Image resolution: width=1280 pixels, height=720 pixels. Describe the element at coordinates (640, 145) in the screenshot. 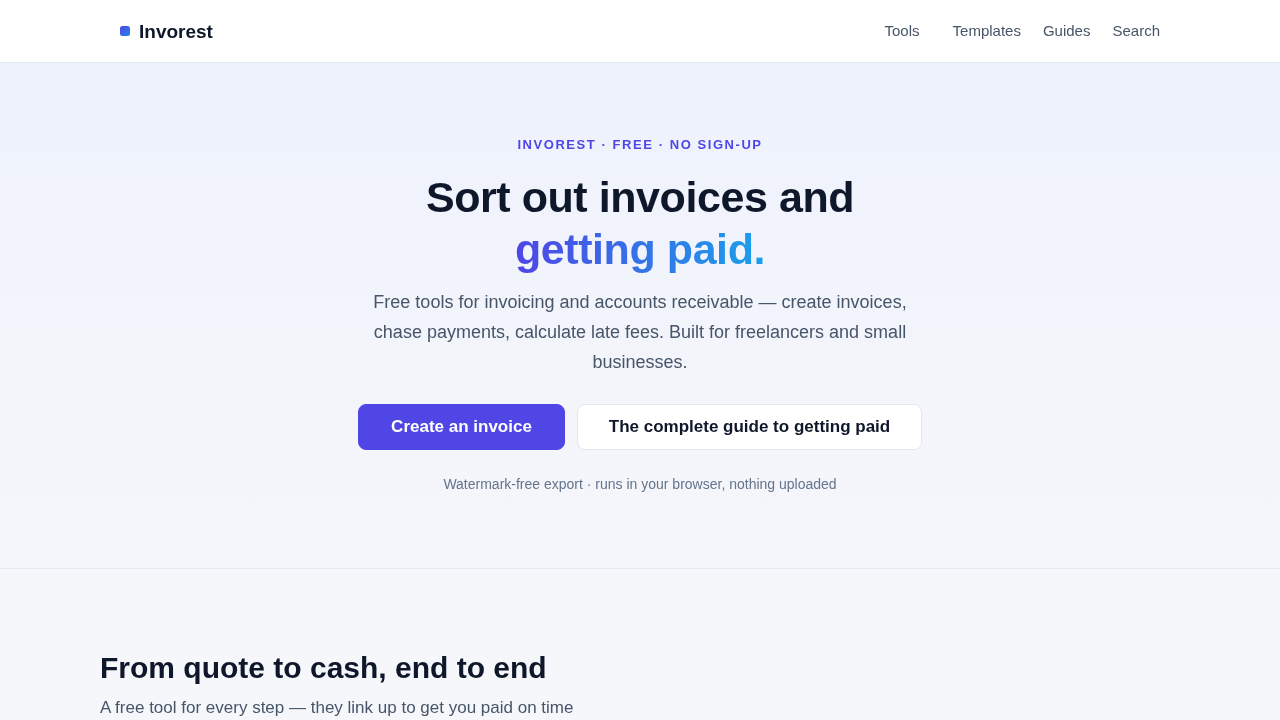

I see `eyebrow-label: INVOREST · FREE · NO SIGN-UP` at that location.